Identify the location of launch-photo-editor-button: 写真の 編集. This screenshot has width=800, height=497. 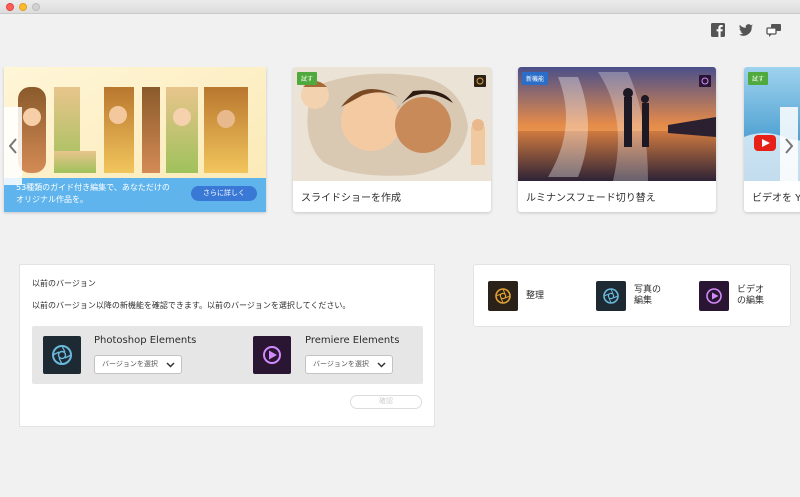
(628, 296).